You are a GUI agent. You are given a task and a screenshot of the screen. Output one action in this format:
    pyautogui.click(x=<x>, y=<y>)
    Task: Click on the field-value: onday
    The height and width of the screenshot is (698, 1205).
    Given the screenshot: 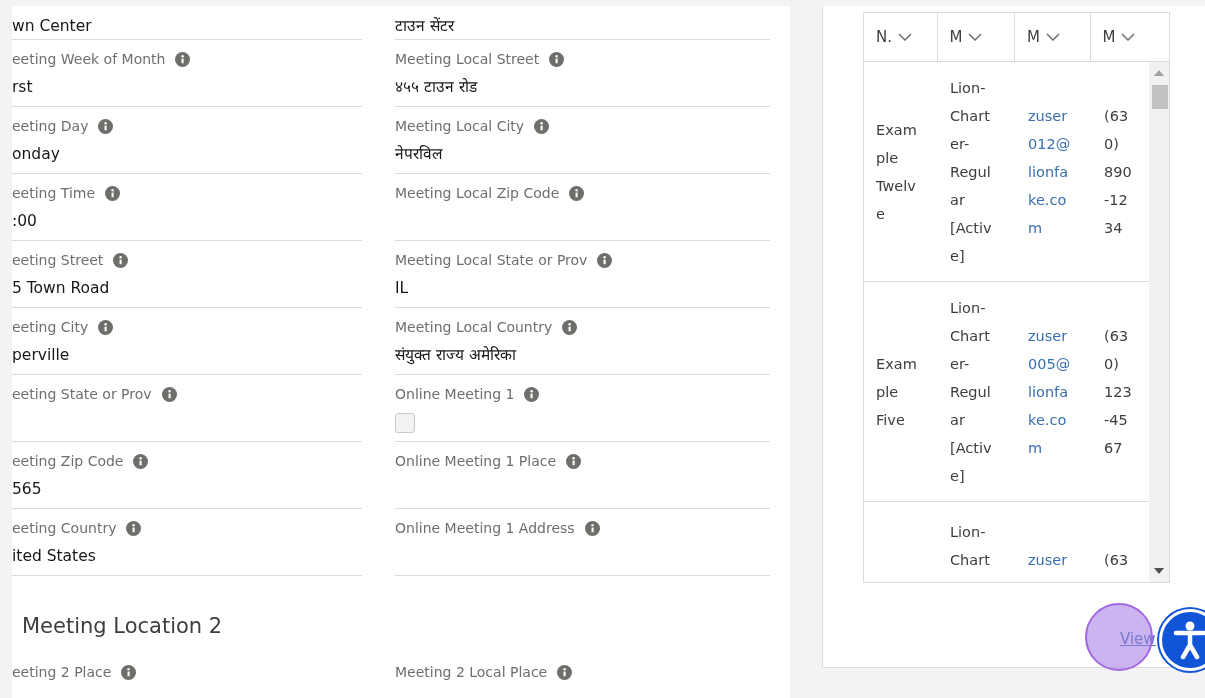 What is the action you would take?
    pyautogui.click(x=36, y=154)
    